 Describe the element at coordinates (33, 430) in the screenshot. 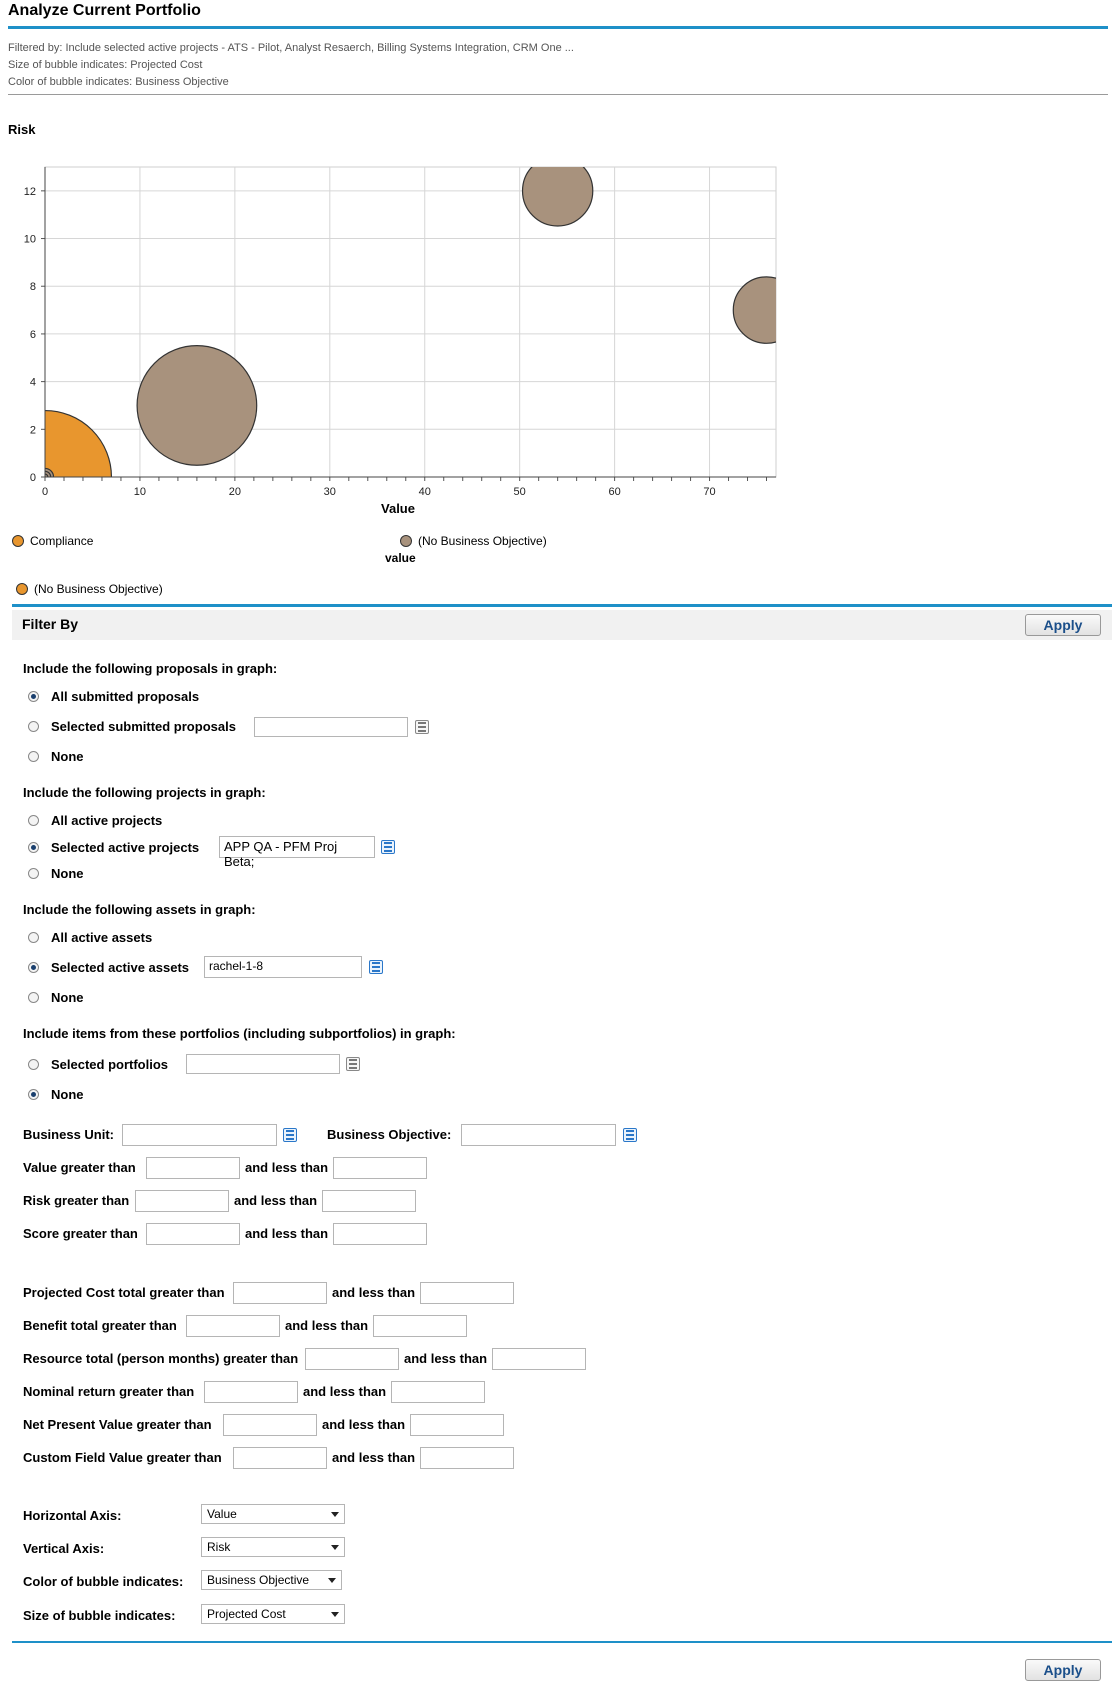

I see `y-tick-label: 2` at that location.